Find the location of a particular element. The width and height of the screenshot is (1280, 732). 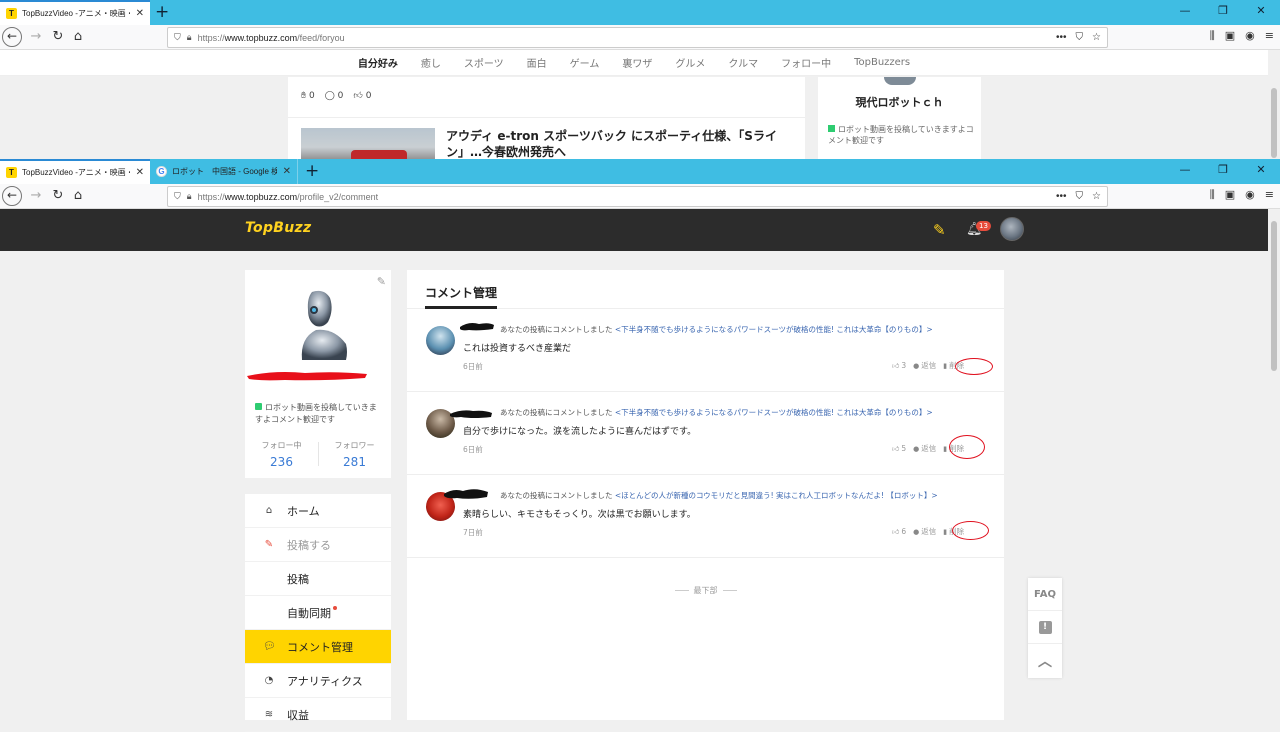

reply-bubble-icon: ● is located at coordinates (916, 449).